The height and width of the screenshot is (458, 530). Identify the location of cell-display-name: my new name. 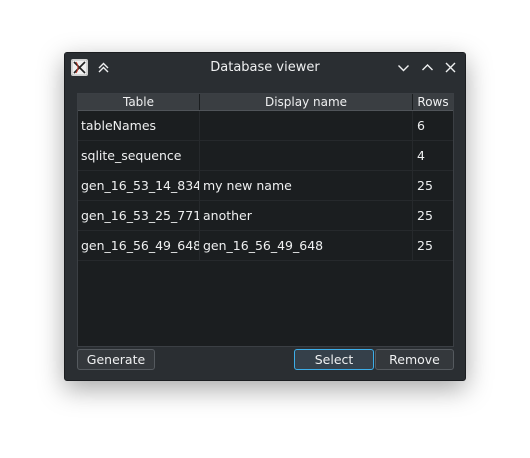
(306, 185).